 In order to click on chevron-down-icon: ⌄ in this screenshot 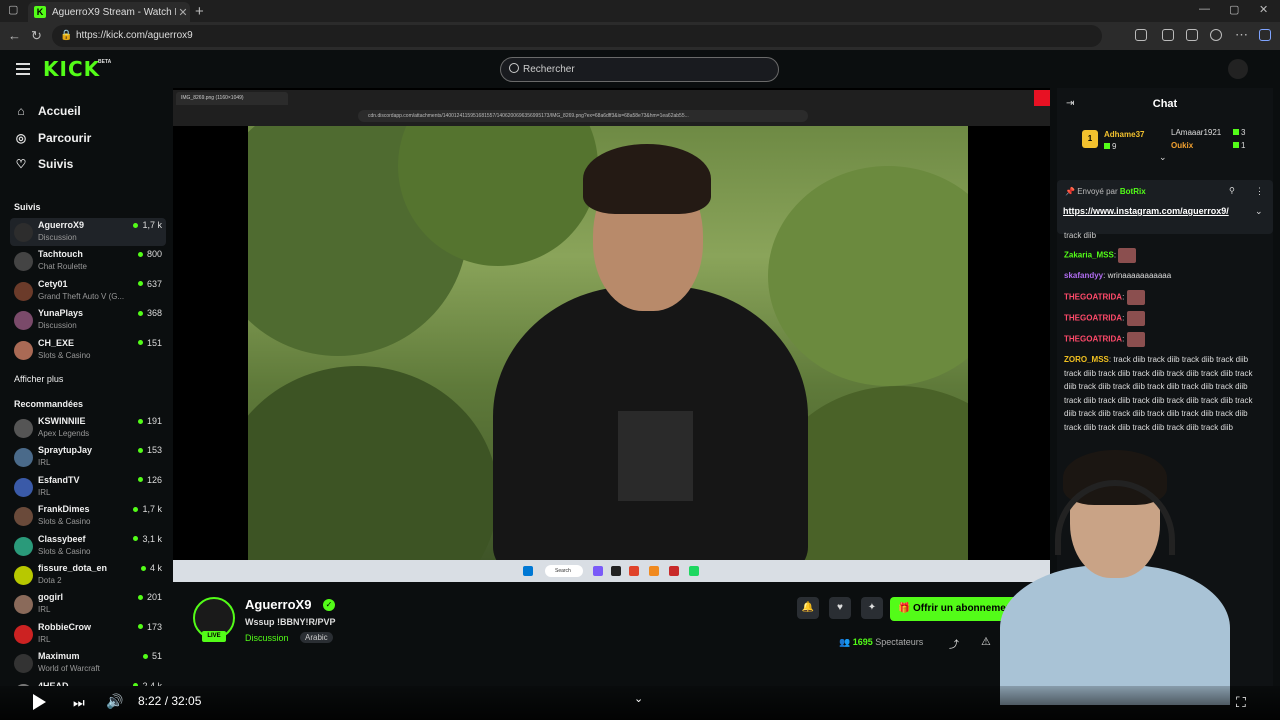, I will do `click(638, 698)`.